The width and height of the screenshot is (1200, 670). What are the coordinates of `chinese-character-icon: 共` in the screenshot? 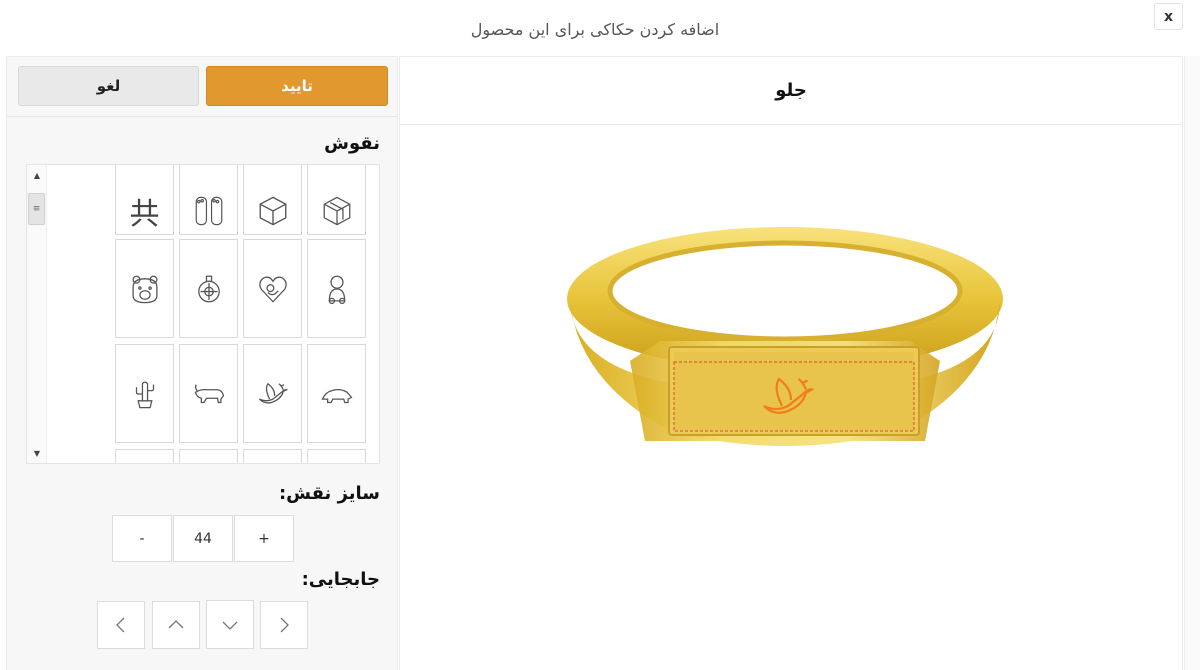 It's located at (144, 214).